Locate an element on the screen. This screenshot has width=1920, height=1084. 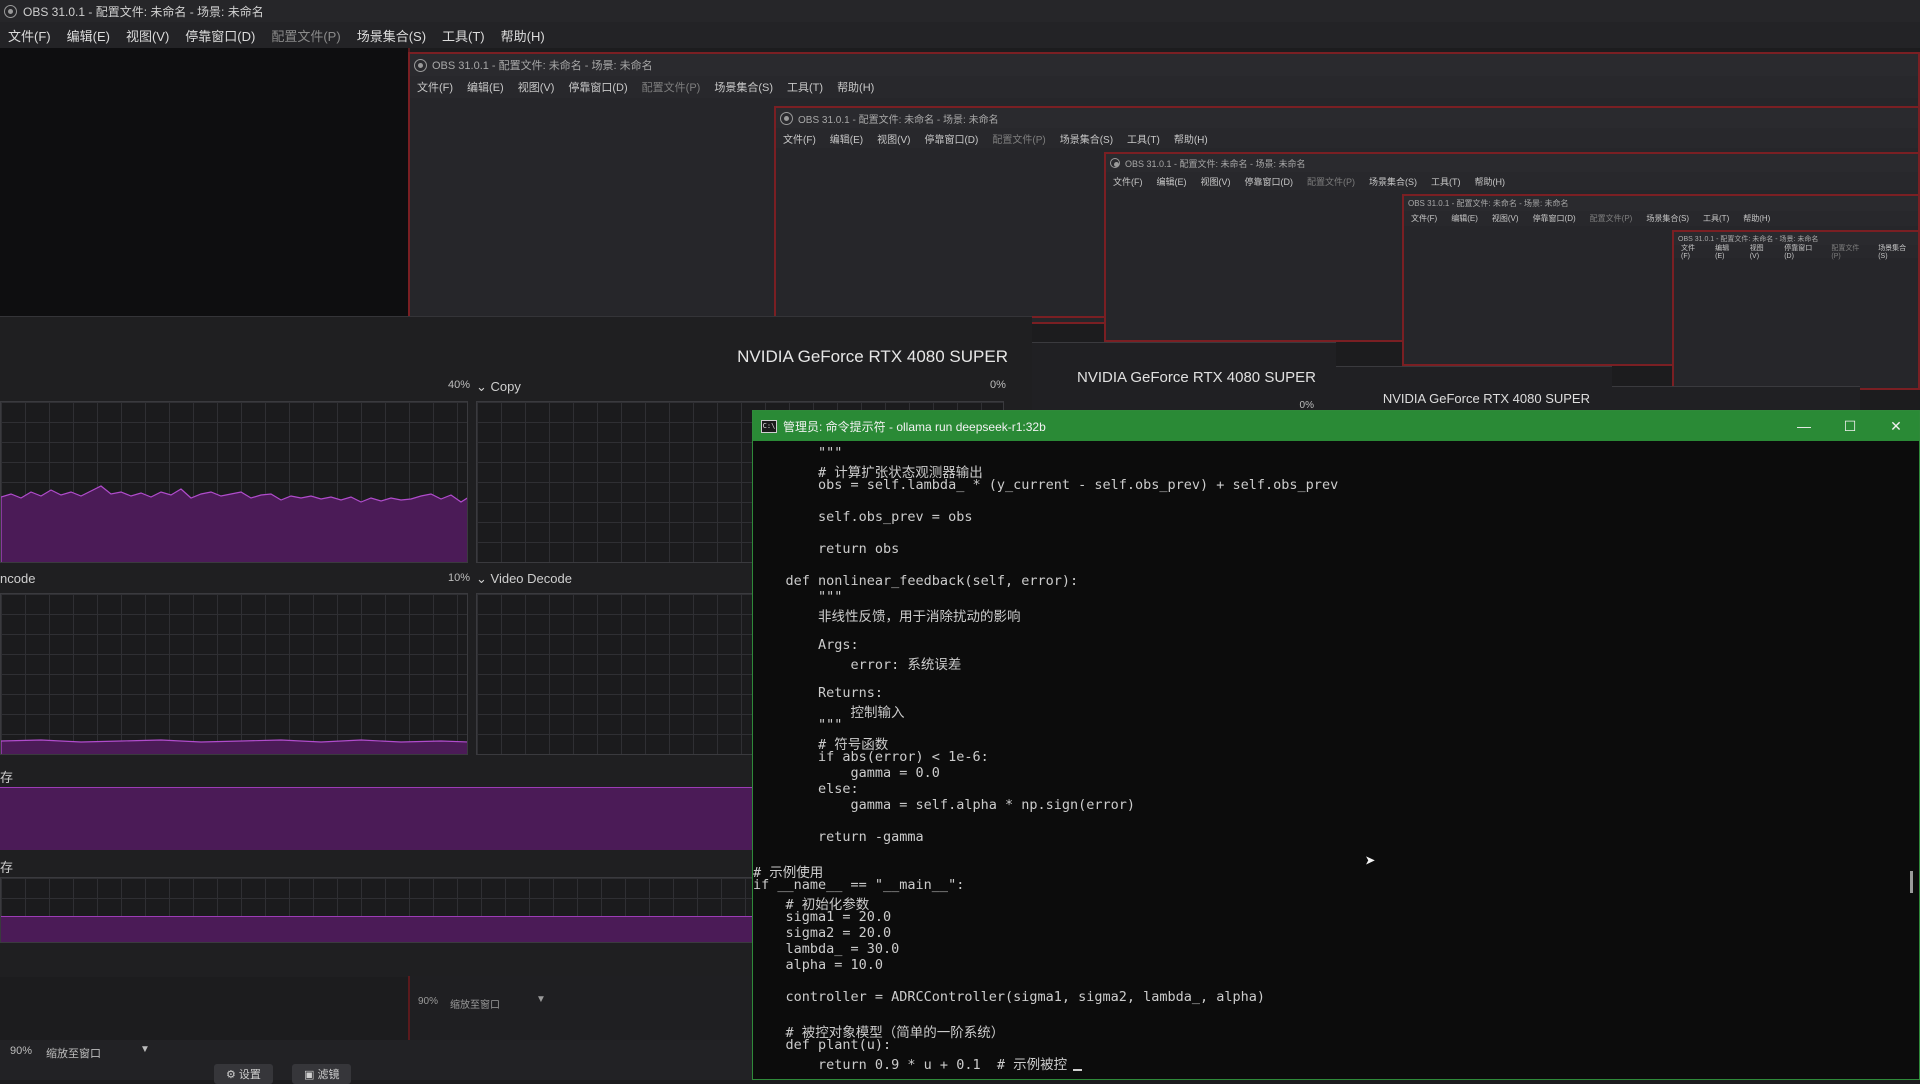
nested-title-2: OBS 31.0.1 - 配置文件: 未命名 - 场景: 未命名 is located at coordinates (1347, 118).